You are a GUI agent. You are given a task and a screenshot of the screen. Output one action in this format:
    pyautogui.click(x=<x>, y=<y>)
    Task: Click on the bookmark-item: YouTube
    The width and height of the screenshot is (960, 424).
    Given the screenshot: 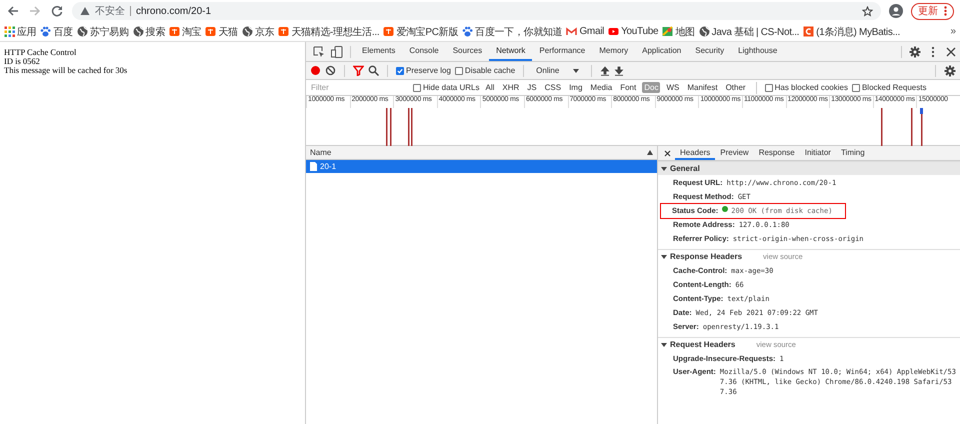 What is the action you would take?
    pyautogui.click(x=633, y=31)
    